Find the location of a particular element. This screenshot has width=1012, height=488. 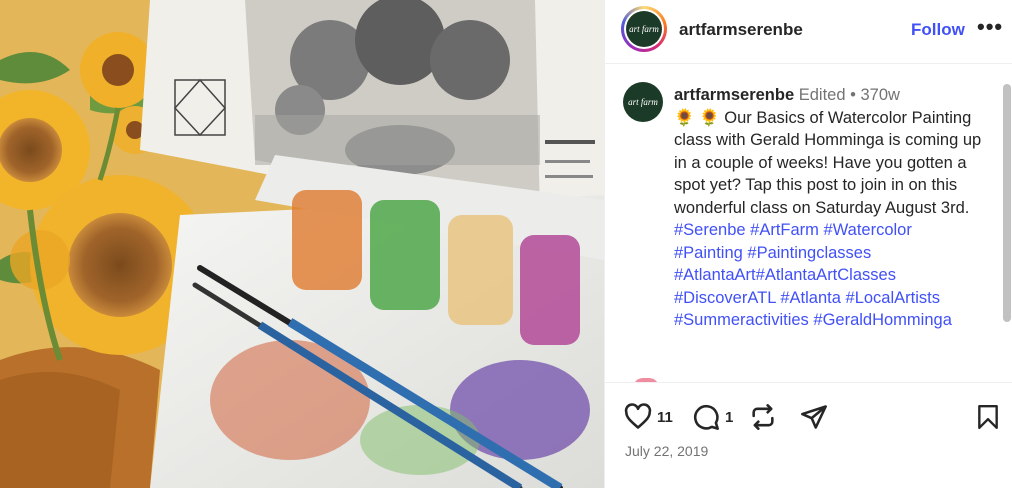

hashtag-link: #Summeractivities is located at coordinates (741, 320).